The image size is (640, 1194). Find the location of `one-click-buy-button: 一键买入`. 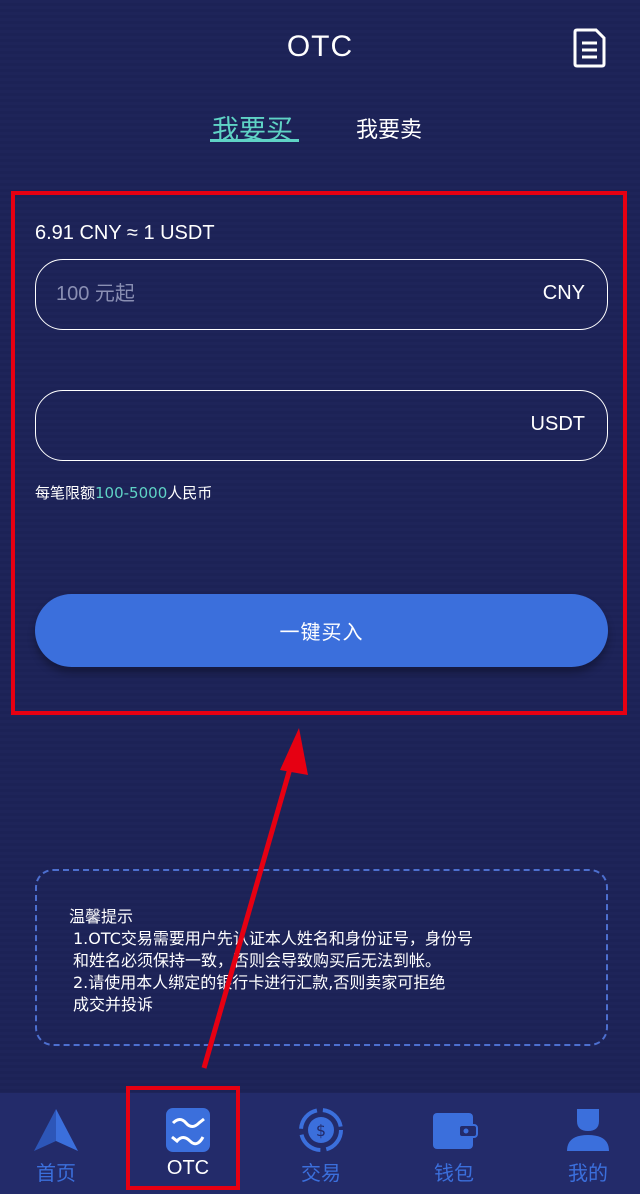

one-click-buy-button: 一键买入 is located at coordinates (321, 630).